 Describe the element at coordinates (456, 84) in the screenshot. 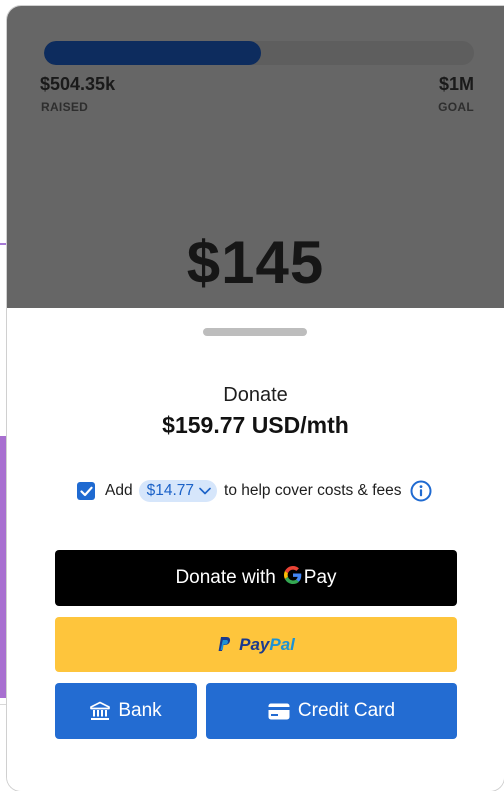

I see `goal-amount: $1M` at that location.